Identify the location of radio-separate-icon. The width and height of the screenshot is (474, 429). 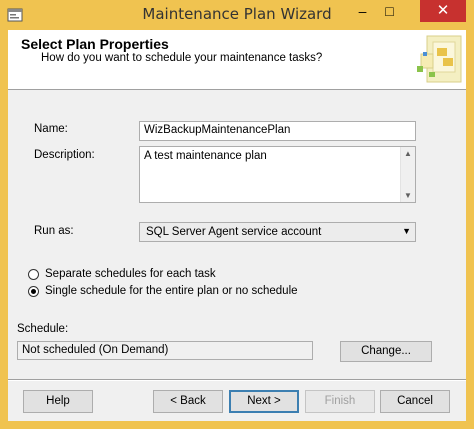
(33, 274).